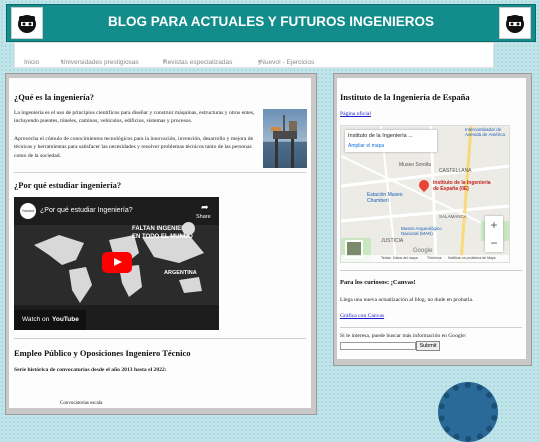 The image size is (540, 442). What do you see at coordinates (65, 319) in the screenshot?
I see `youtube-logo-icon: YouTube` at bounding box center [65, 319].